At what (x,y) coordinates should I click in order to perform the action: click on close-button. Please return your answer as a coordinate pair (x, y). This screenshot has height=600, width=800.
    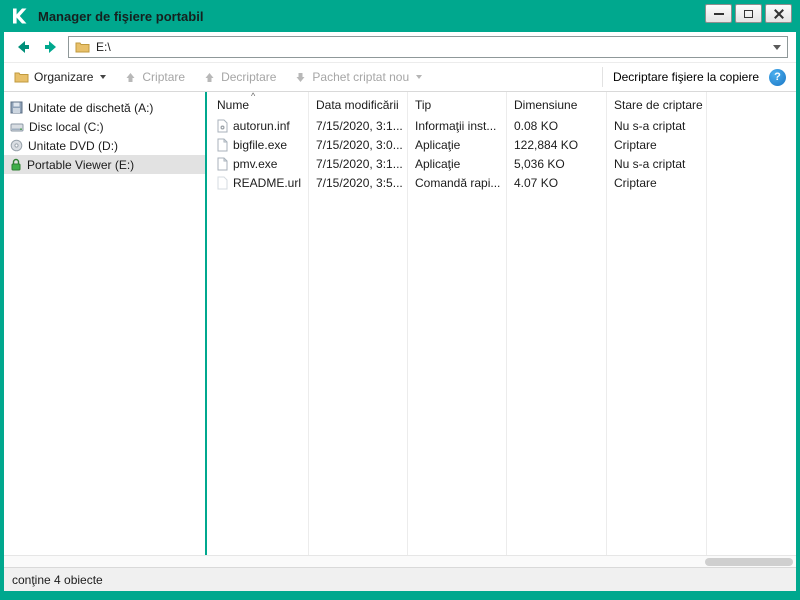
    Looking at the image, I should click on (778, 13).